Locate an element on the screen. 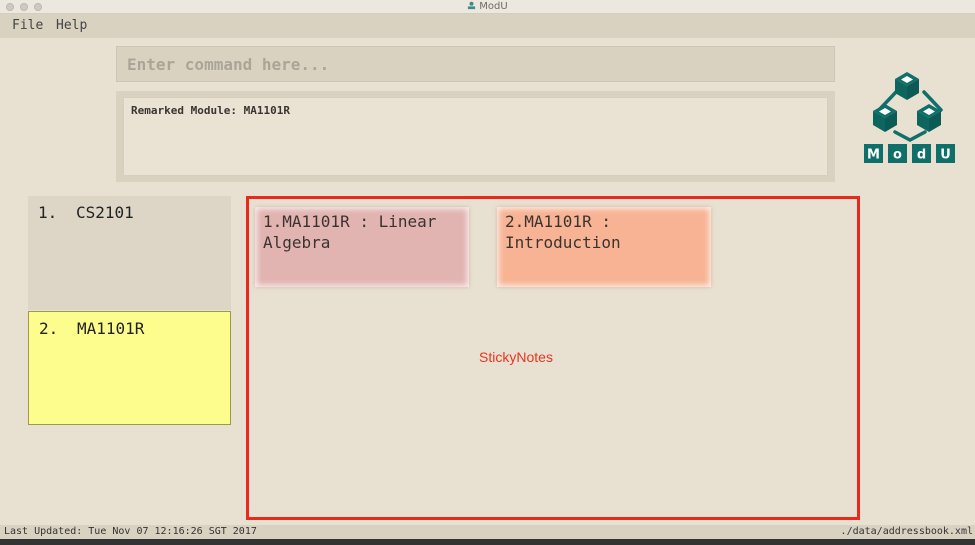 The width and height of the screenshot is (975, 545). module-card-cs2101: 1. CS2101 is located at coordinates (129, 253).